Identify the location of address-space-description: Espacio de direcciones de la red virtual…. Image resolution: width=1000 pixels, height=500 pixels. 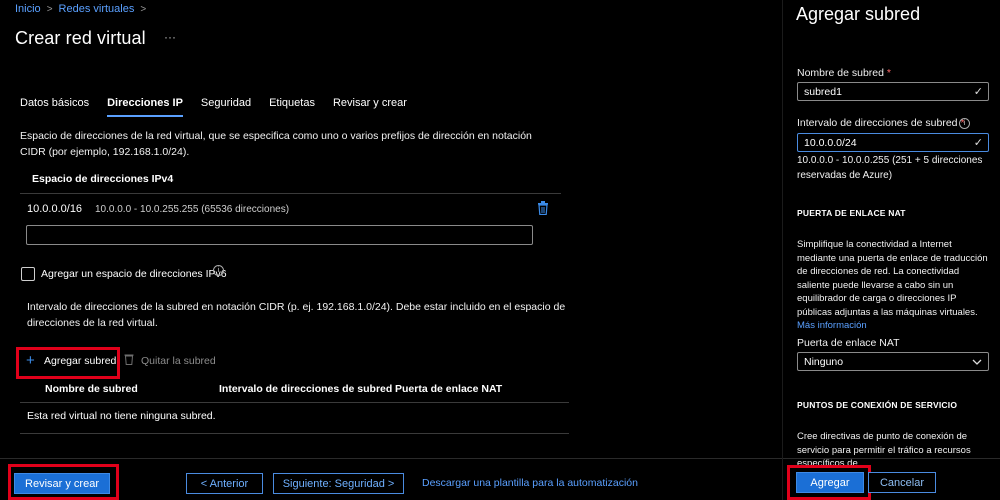
(276, 144).